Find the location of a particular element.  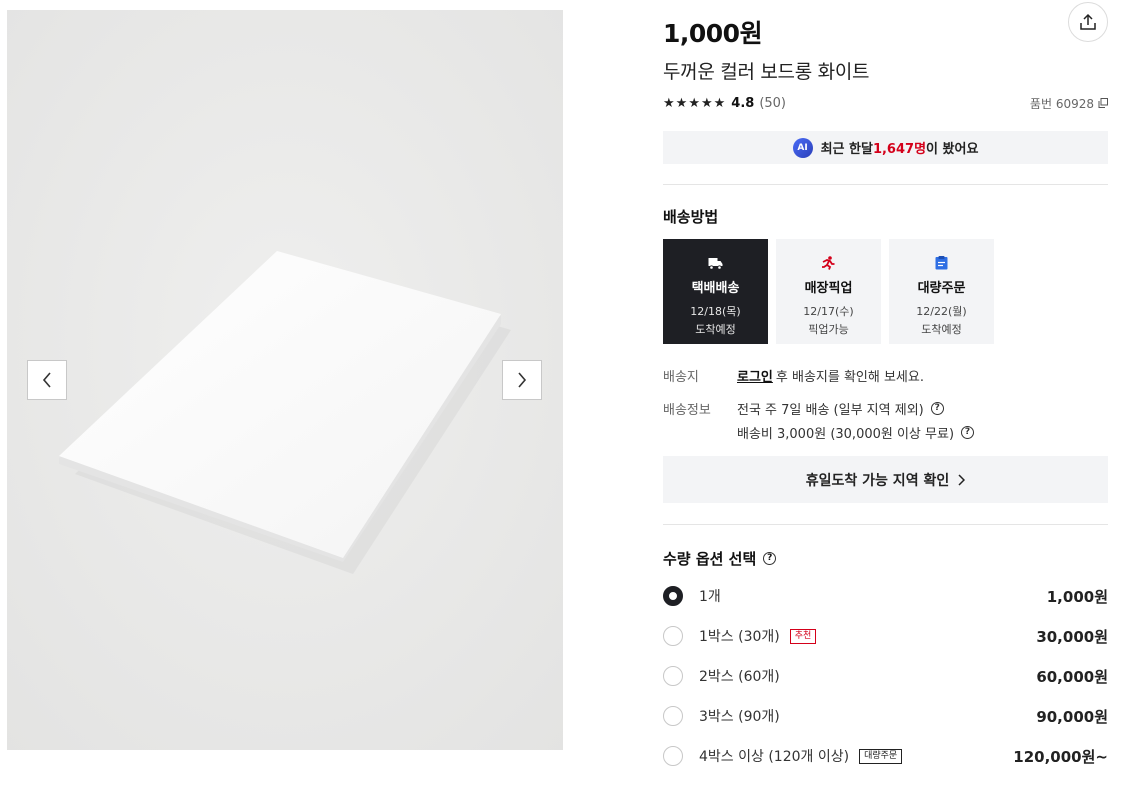

share-icon is located at coordinates (1088, 21).